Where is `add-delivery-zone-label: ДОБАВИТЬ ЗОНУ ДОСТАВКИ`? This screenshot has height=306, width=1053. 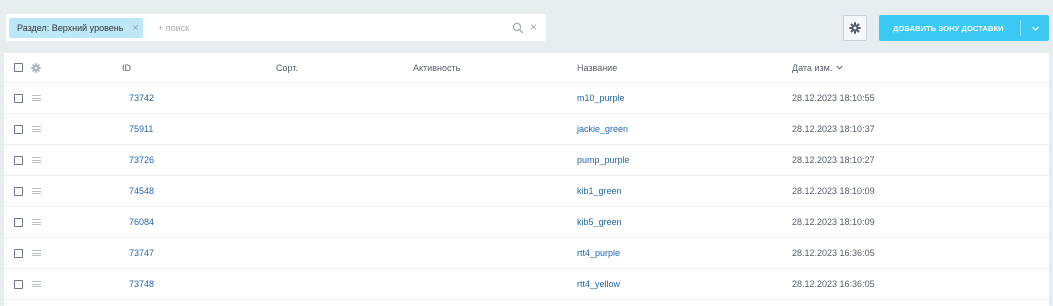
add-delivery-zone-label: ДОБАВИТЬ ЗОНУ ДОСТАВКИ is located at coordinates (948, 28).